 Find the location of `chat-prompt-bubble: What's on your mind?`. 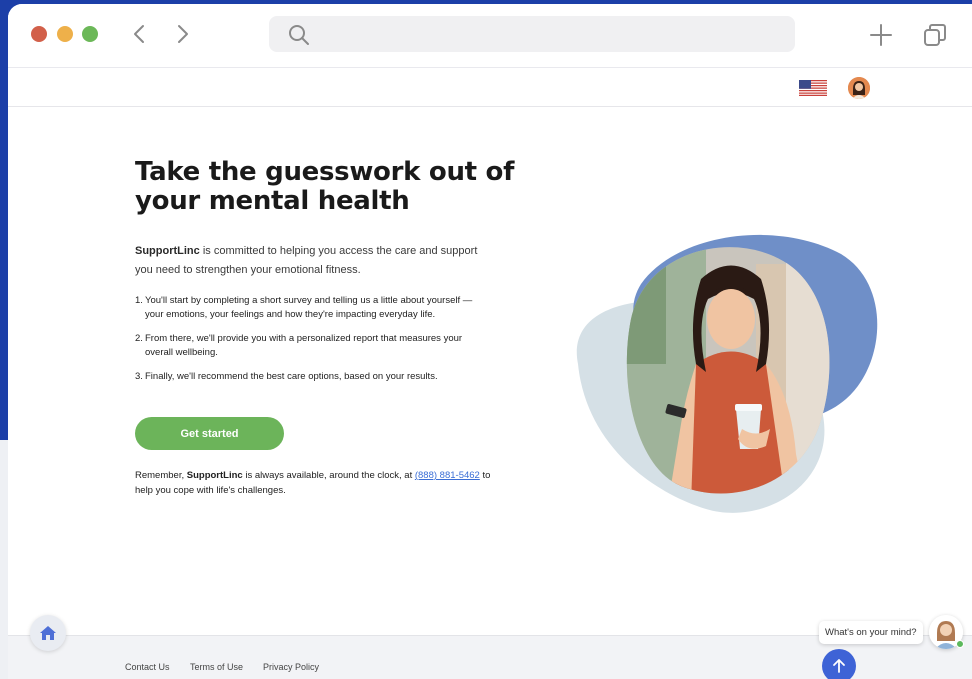

chat-prompt-bubble: What's on your mind? is located at coordinates (871, 632).